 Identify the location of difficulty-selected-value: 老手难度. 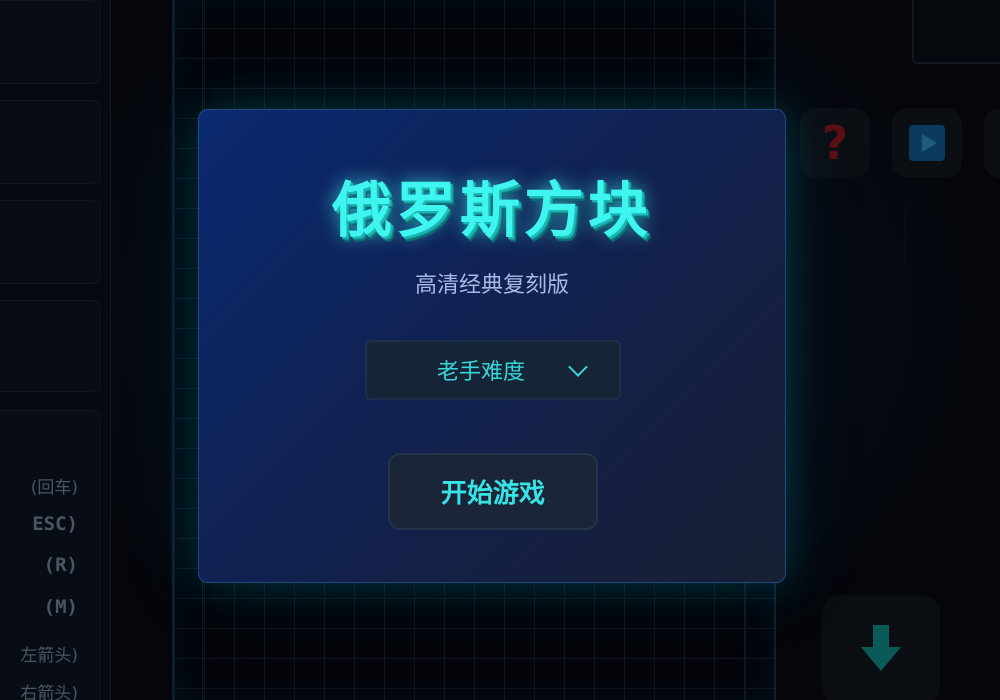
(481, 372).